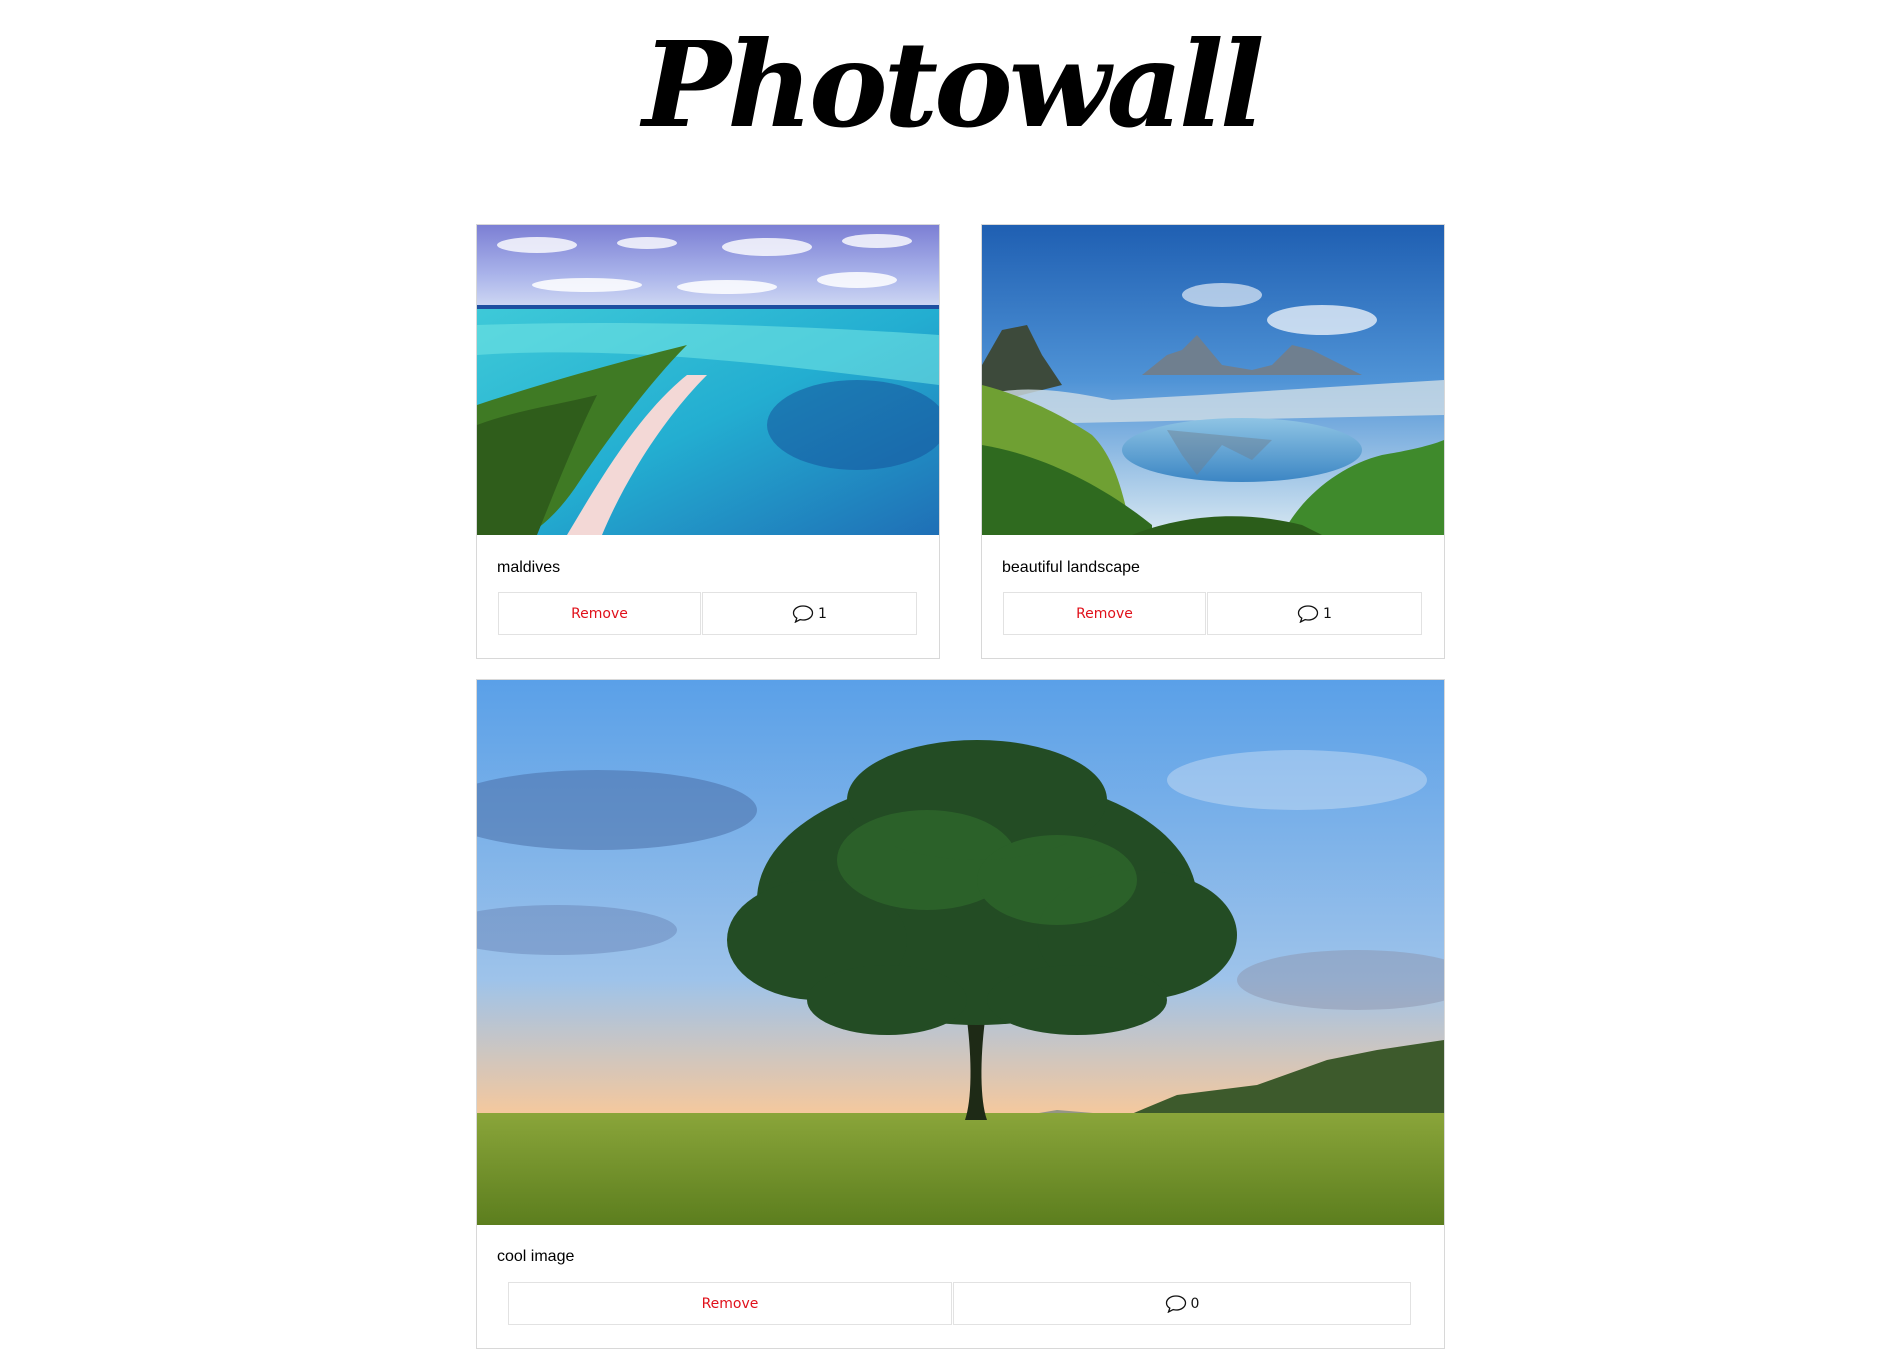 Image resolution: width=1903 pixels, height=1364 pixels. Describe the element at coordinates (953, 84) in the screenshot. I see `page-title: Photowall` at that location.